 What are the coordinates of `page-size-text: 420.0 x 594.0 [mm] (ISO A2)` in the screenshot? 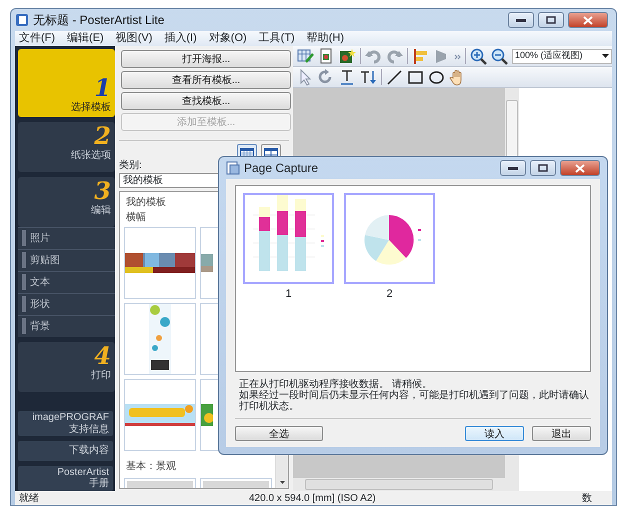 It's located at (312, 499).